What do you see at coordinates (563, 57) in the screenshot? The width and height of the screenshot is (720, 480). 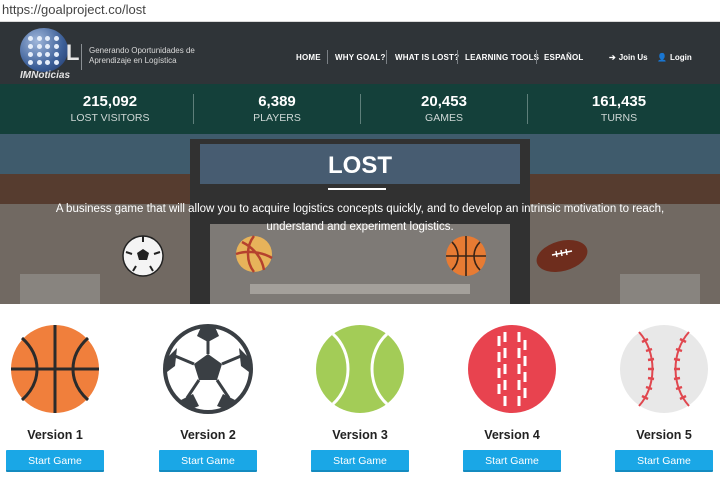 I see `nav-espanol: ESPAÑOL` at bounding box center [563, 57].